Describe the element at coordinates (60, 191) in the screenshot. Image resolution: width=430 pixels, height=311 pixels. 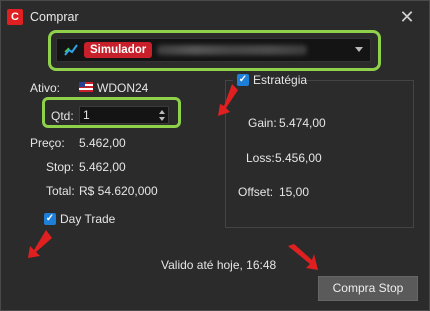
I see `total-label: Total:` at that location.